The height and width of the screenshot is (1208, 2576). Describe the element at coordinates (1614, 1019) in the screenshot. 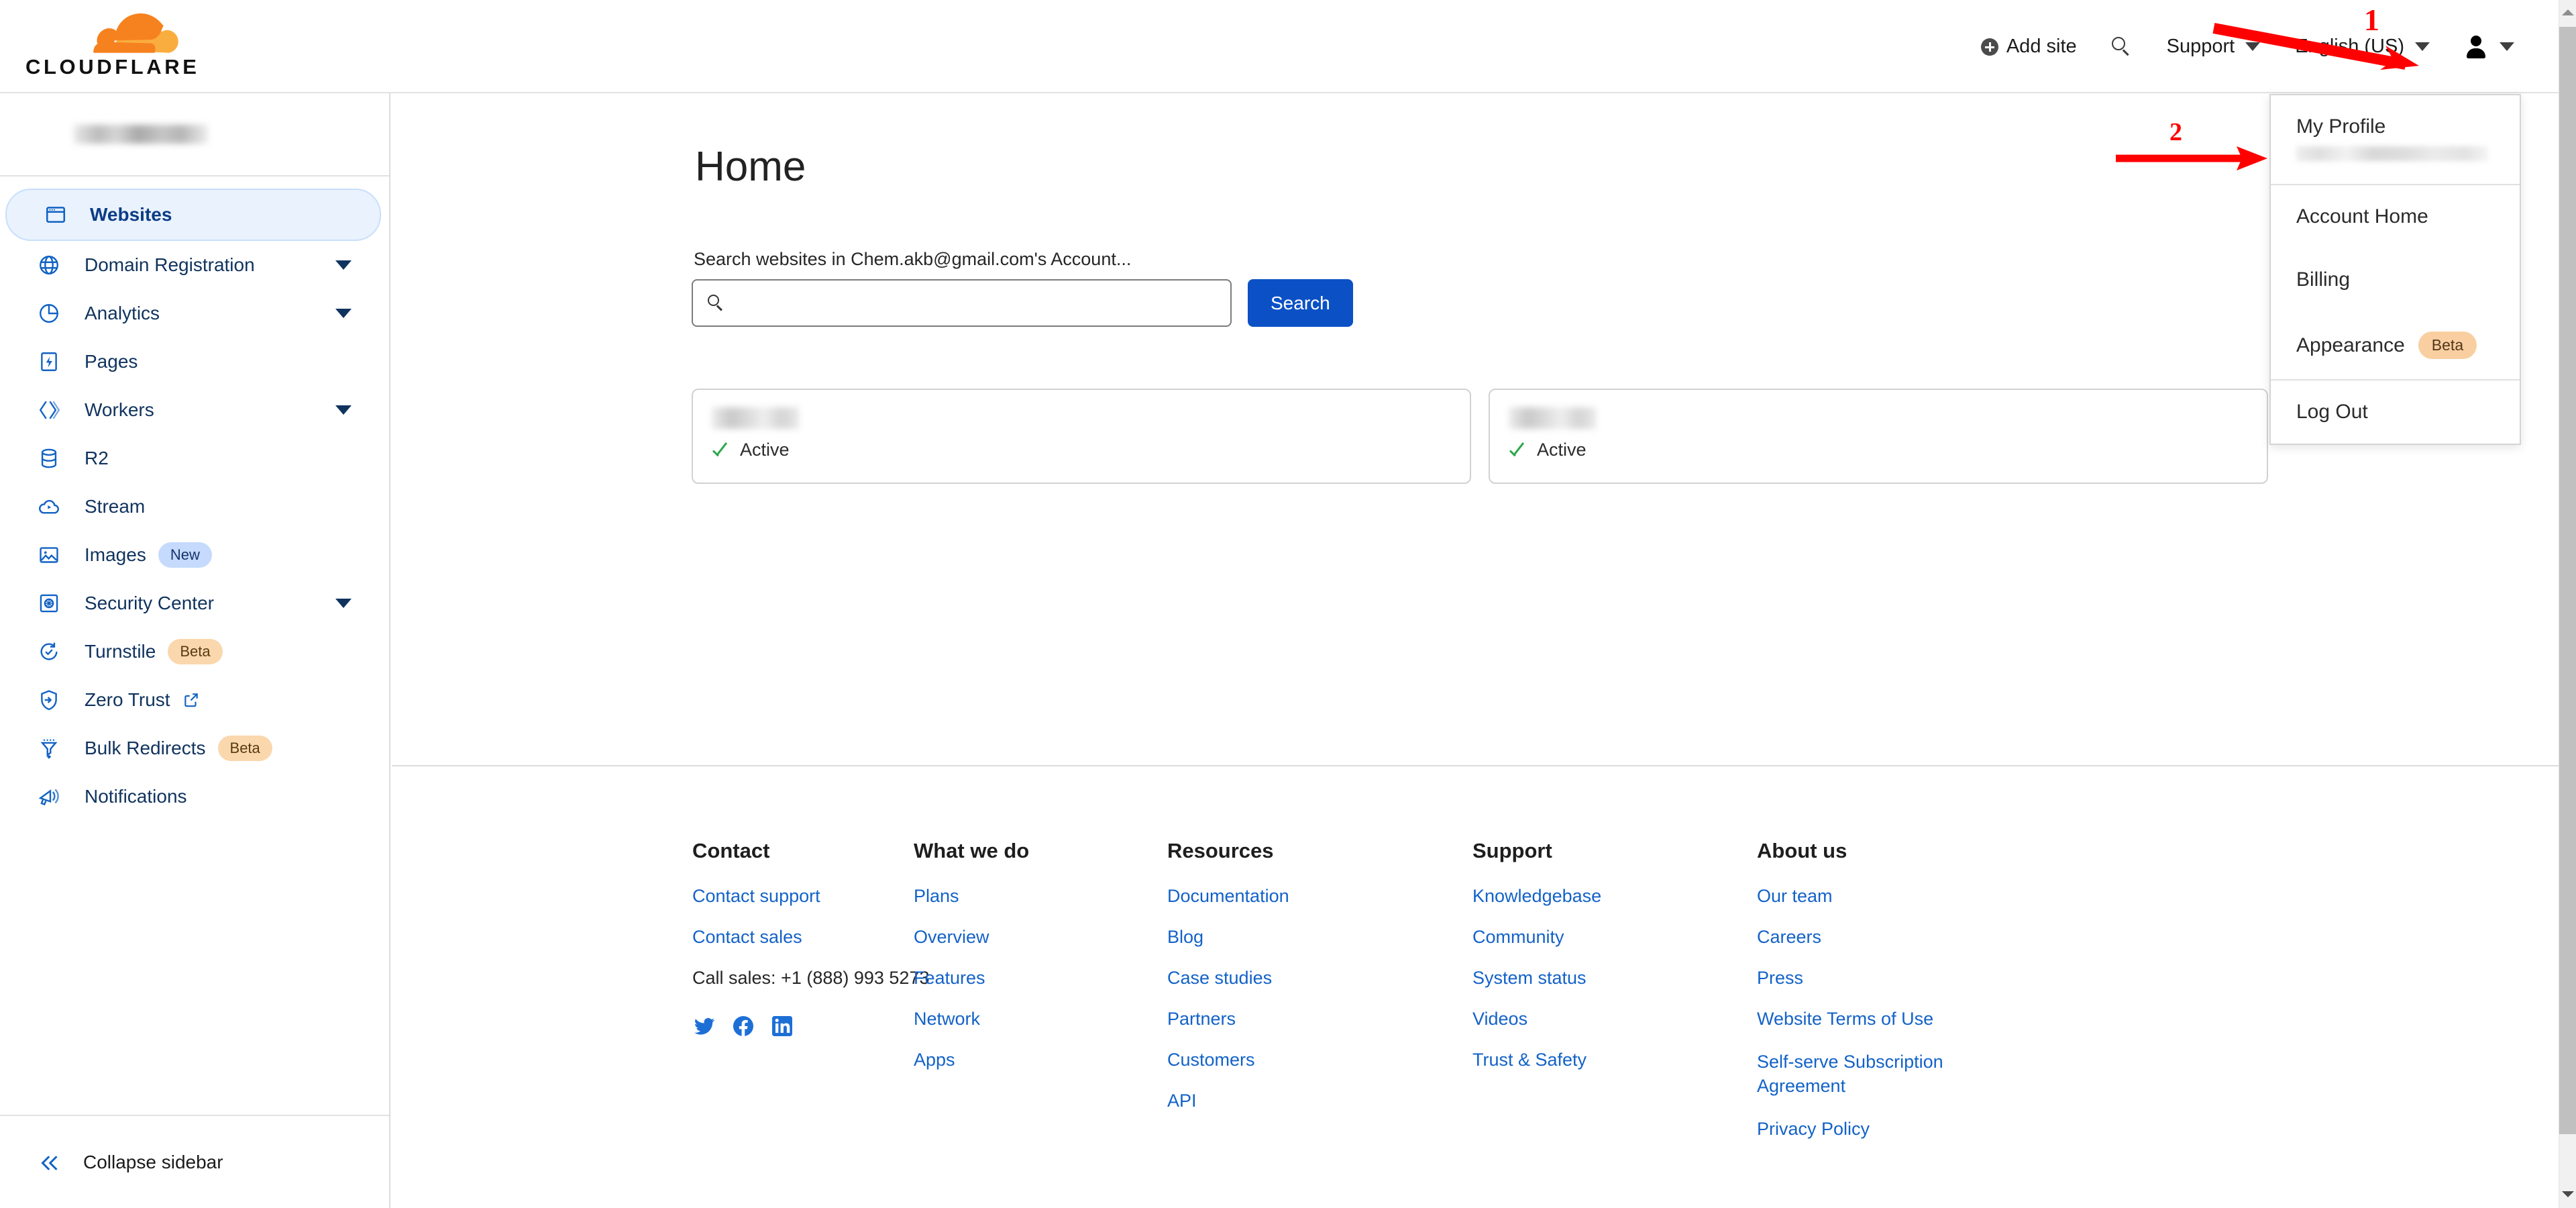

I see `footer-link: Videos` at that location.